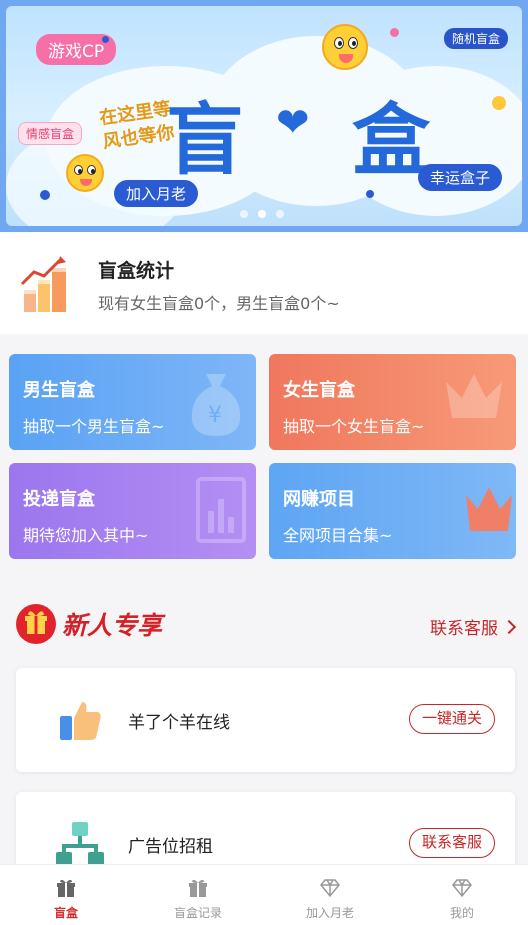  Describe the element at coordinates (221, 510) in the screenshot. I see `chart-icon` at that location.